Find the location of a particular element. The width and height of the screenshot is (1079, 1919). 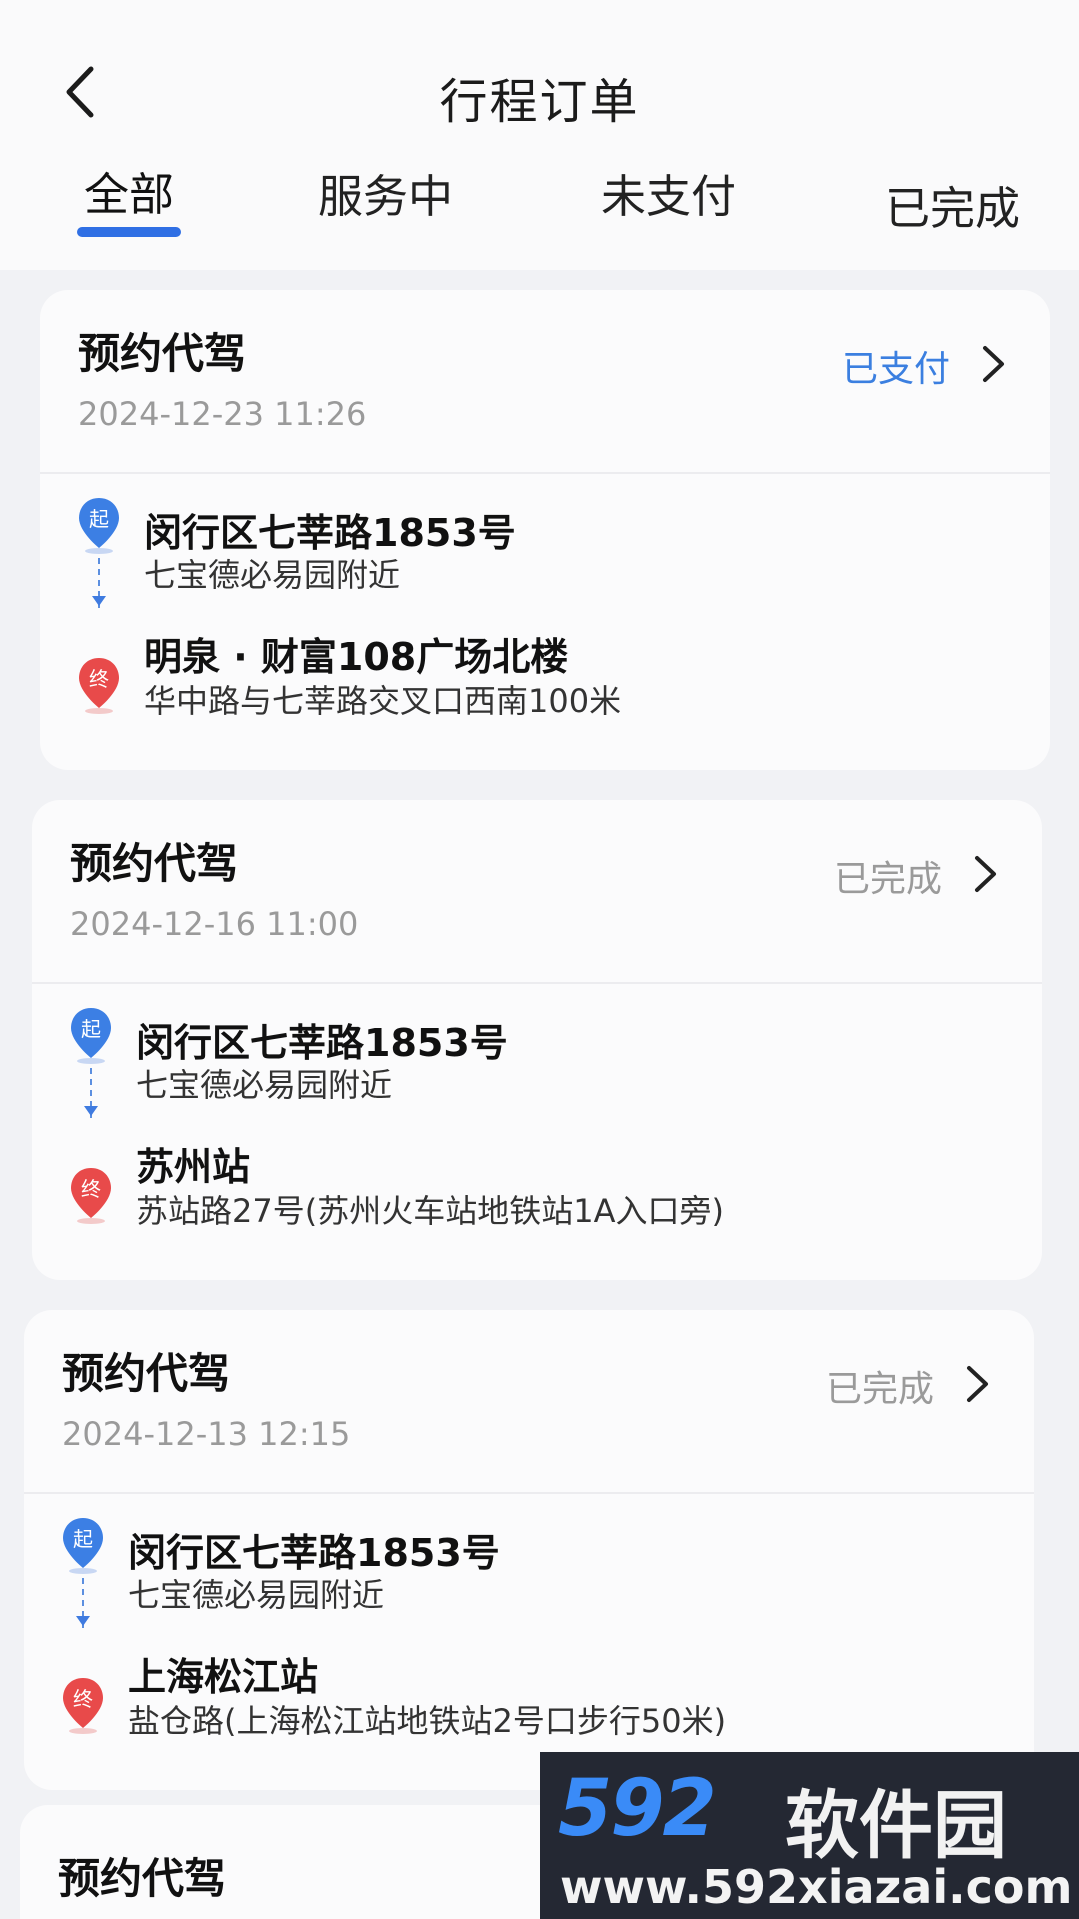

end-address: 上海松江站 is located at coordinates (223, 1677).